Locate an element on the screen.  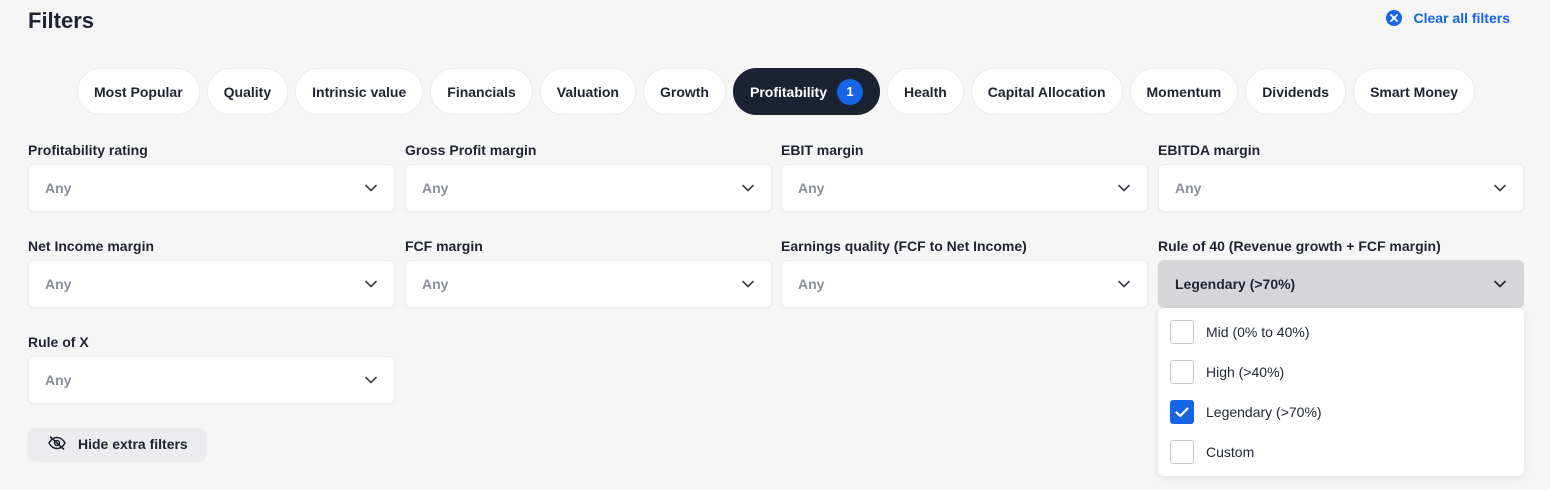
tab-valuation: Valuation is located at coordinates (587, 91).